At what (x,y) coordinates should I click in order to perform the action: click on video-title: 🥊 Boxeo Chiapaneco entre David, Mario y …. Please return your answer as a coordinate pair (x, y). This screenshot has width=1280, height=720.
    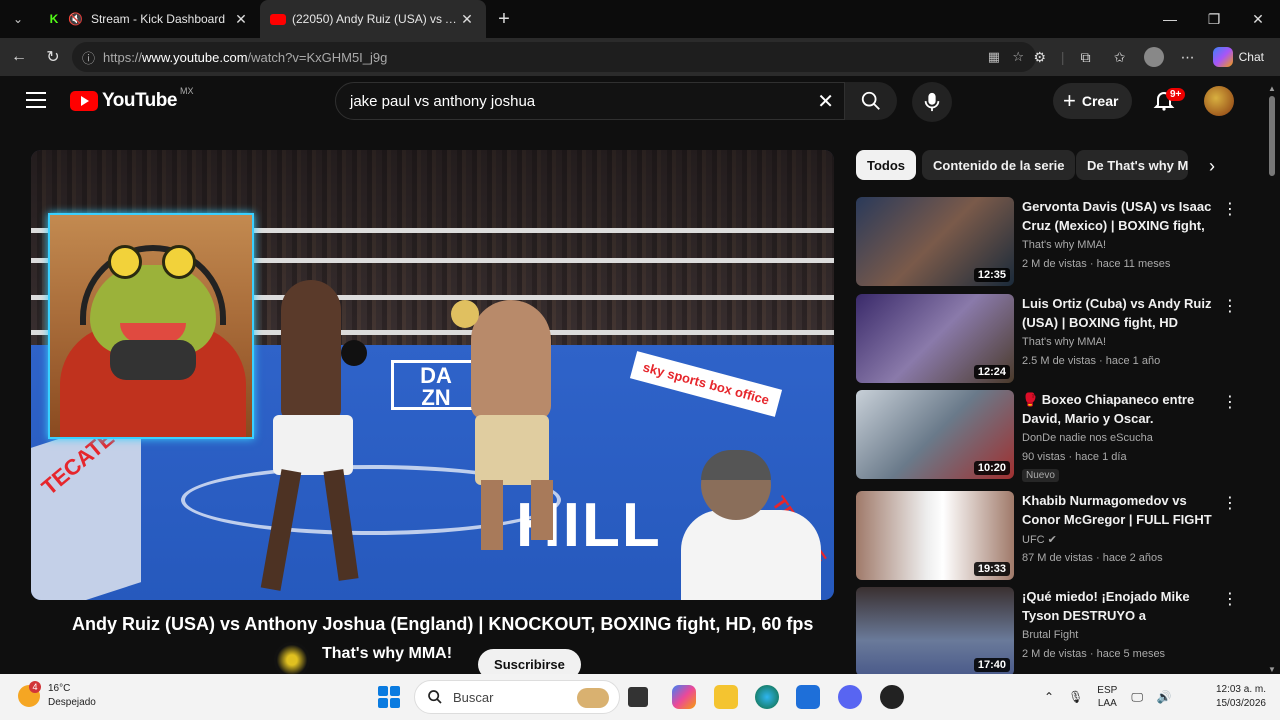
    Looking at the image, I should click on (1120, 409).